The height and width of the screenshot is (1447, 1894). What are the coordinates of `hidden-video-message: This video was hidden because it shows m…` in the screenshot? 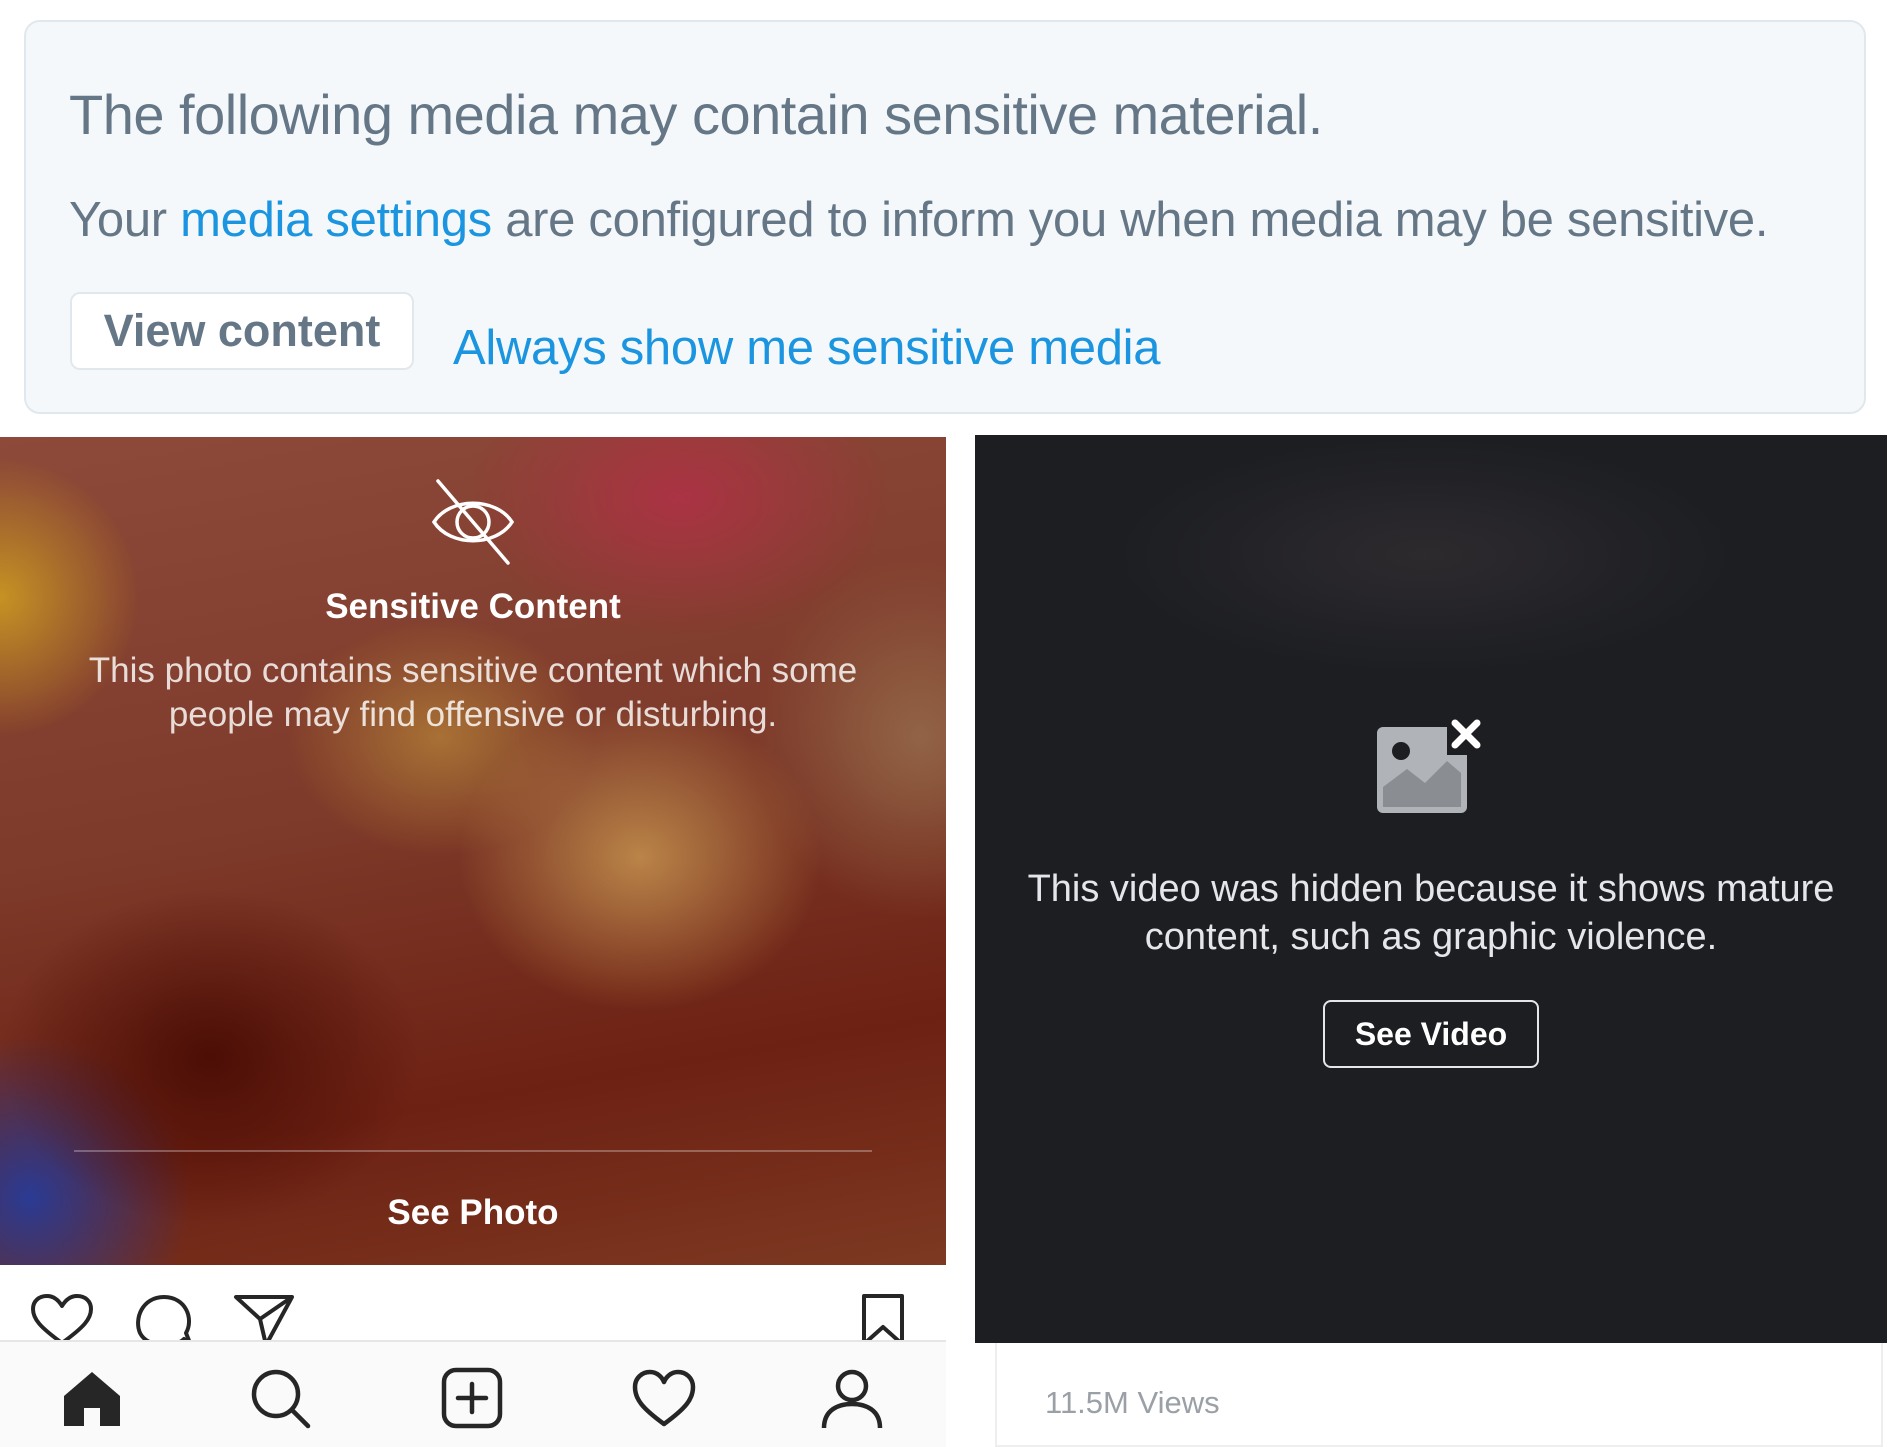 It's located at (1431, 913).